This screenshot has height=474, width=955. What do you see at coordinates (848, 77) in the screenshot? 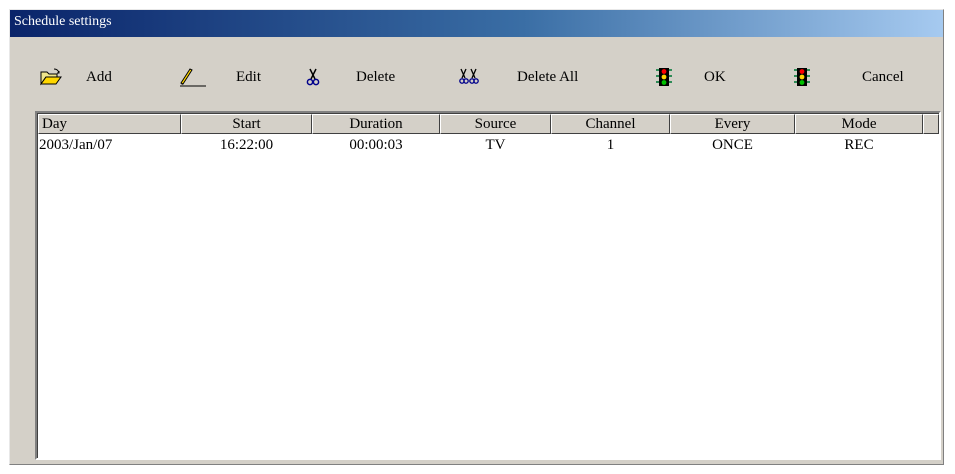
I see `cancel-button: Cancel` at bounding box center [848, 77].